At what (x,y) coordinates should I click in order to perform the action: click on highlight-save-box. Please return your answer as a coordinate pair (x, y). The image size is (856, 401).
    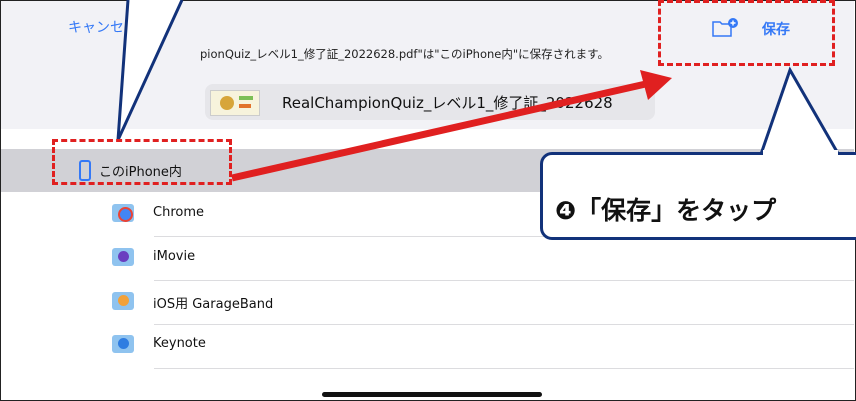
    Looking at the image, I should click on (746, 33).